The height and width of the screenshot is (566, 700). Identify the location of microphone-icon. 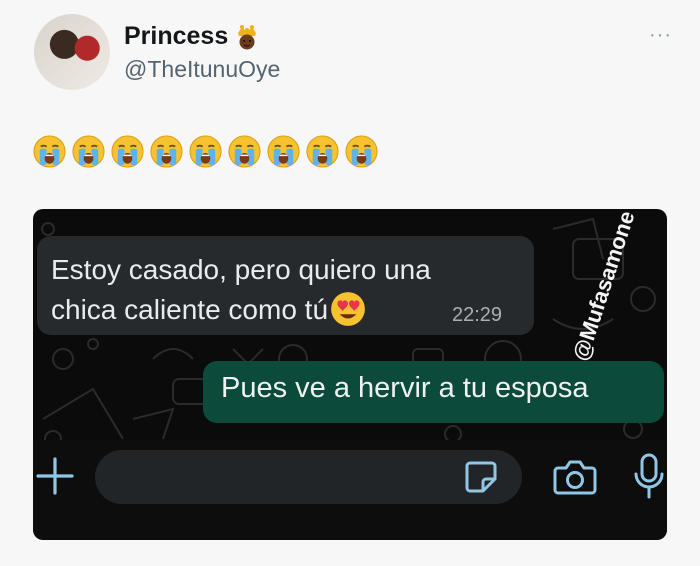
(649, 476).